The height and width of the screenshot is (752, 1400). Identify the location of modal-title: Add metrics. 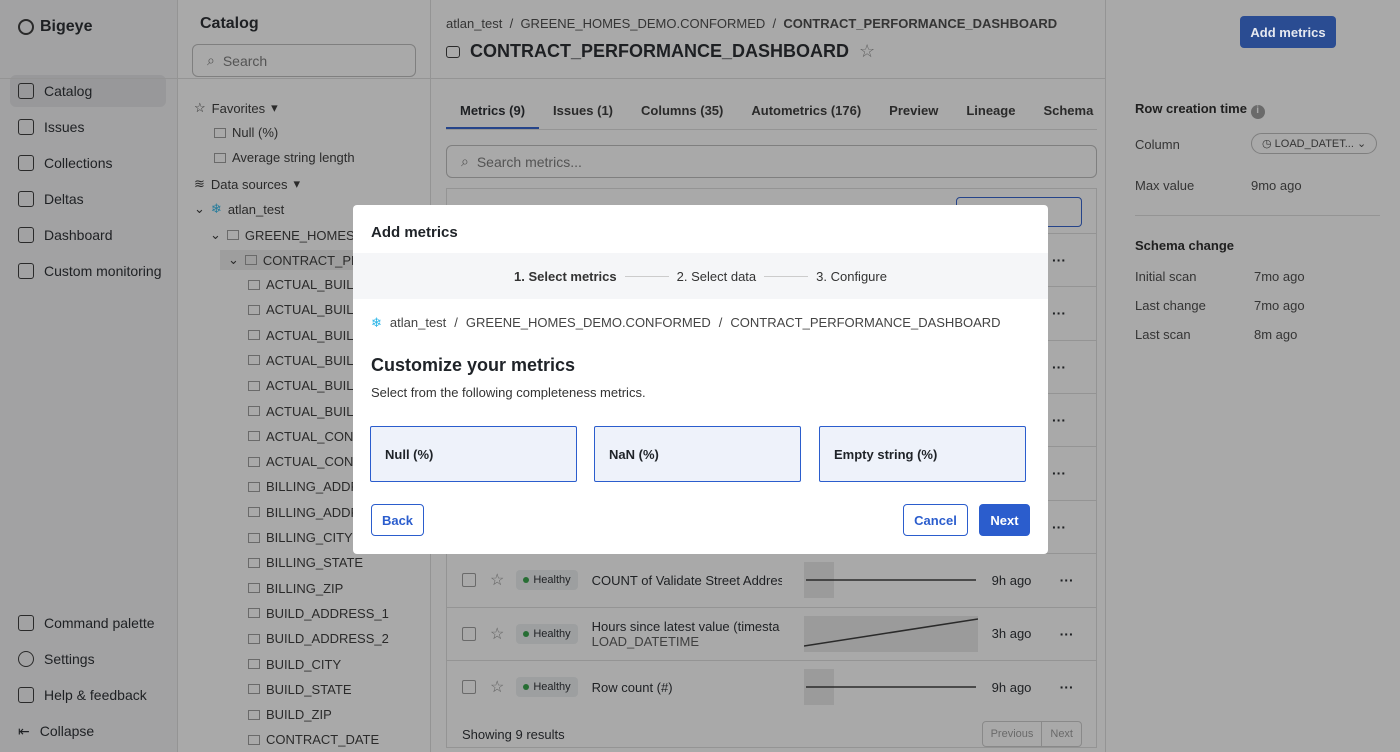
(414, 232).